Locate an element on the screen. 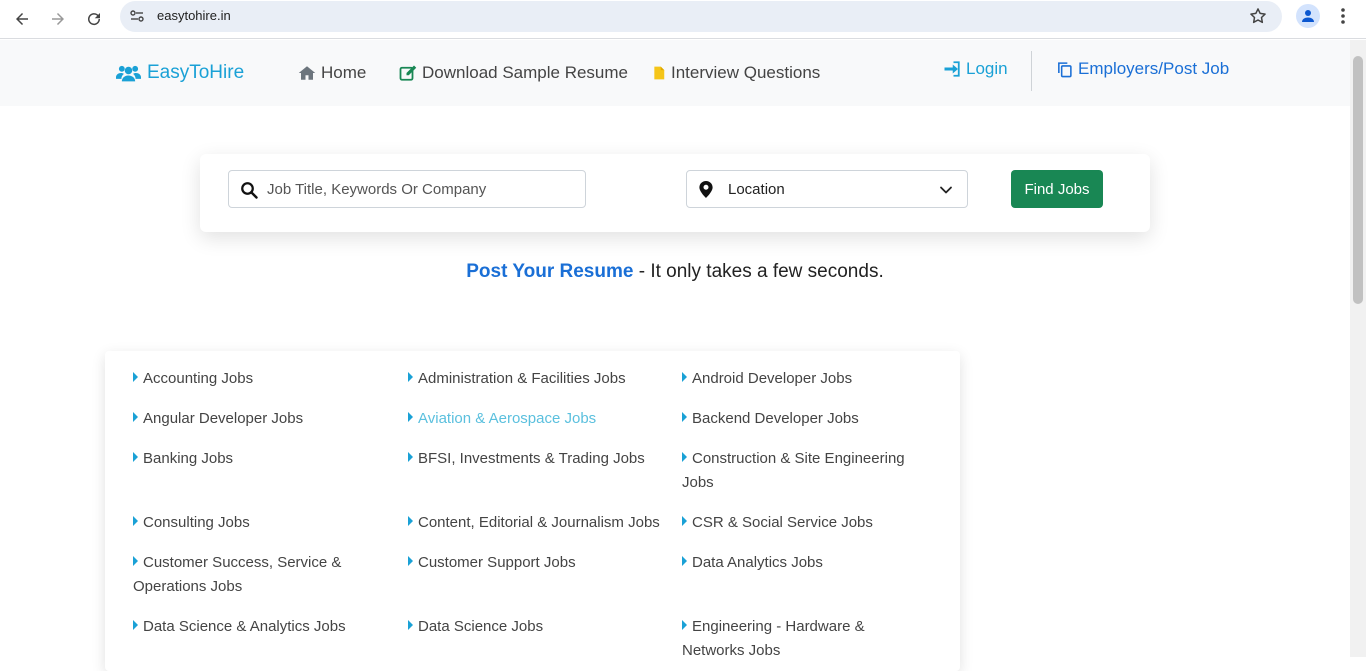 The width and height of the screenshot is (1366, 671). category-link: Backend Developer Jobs is located at coordinates (807, 419).